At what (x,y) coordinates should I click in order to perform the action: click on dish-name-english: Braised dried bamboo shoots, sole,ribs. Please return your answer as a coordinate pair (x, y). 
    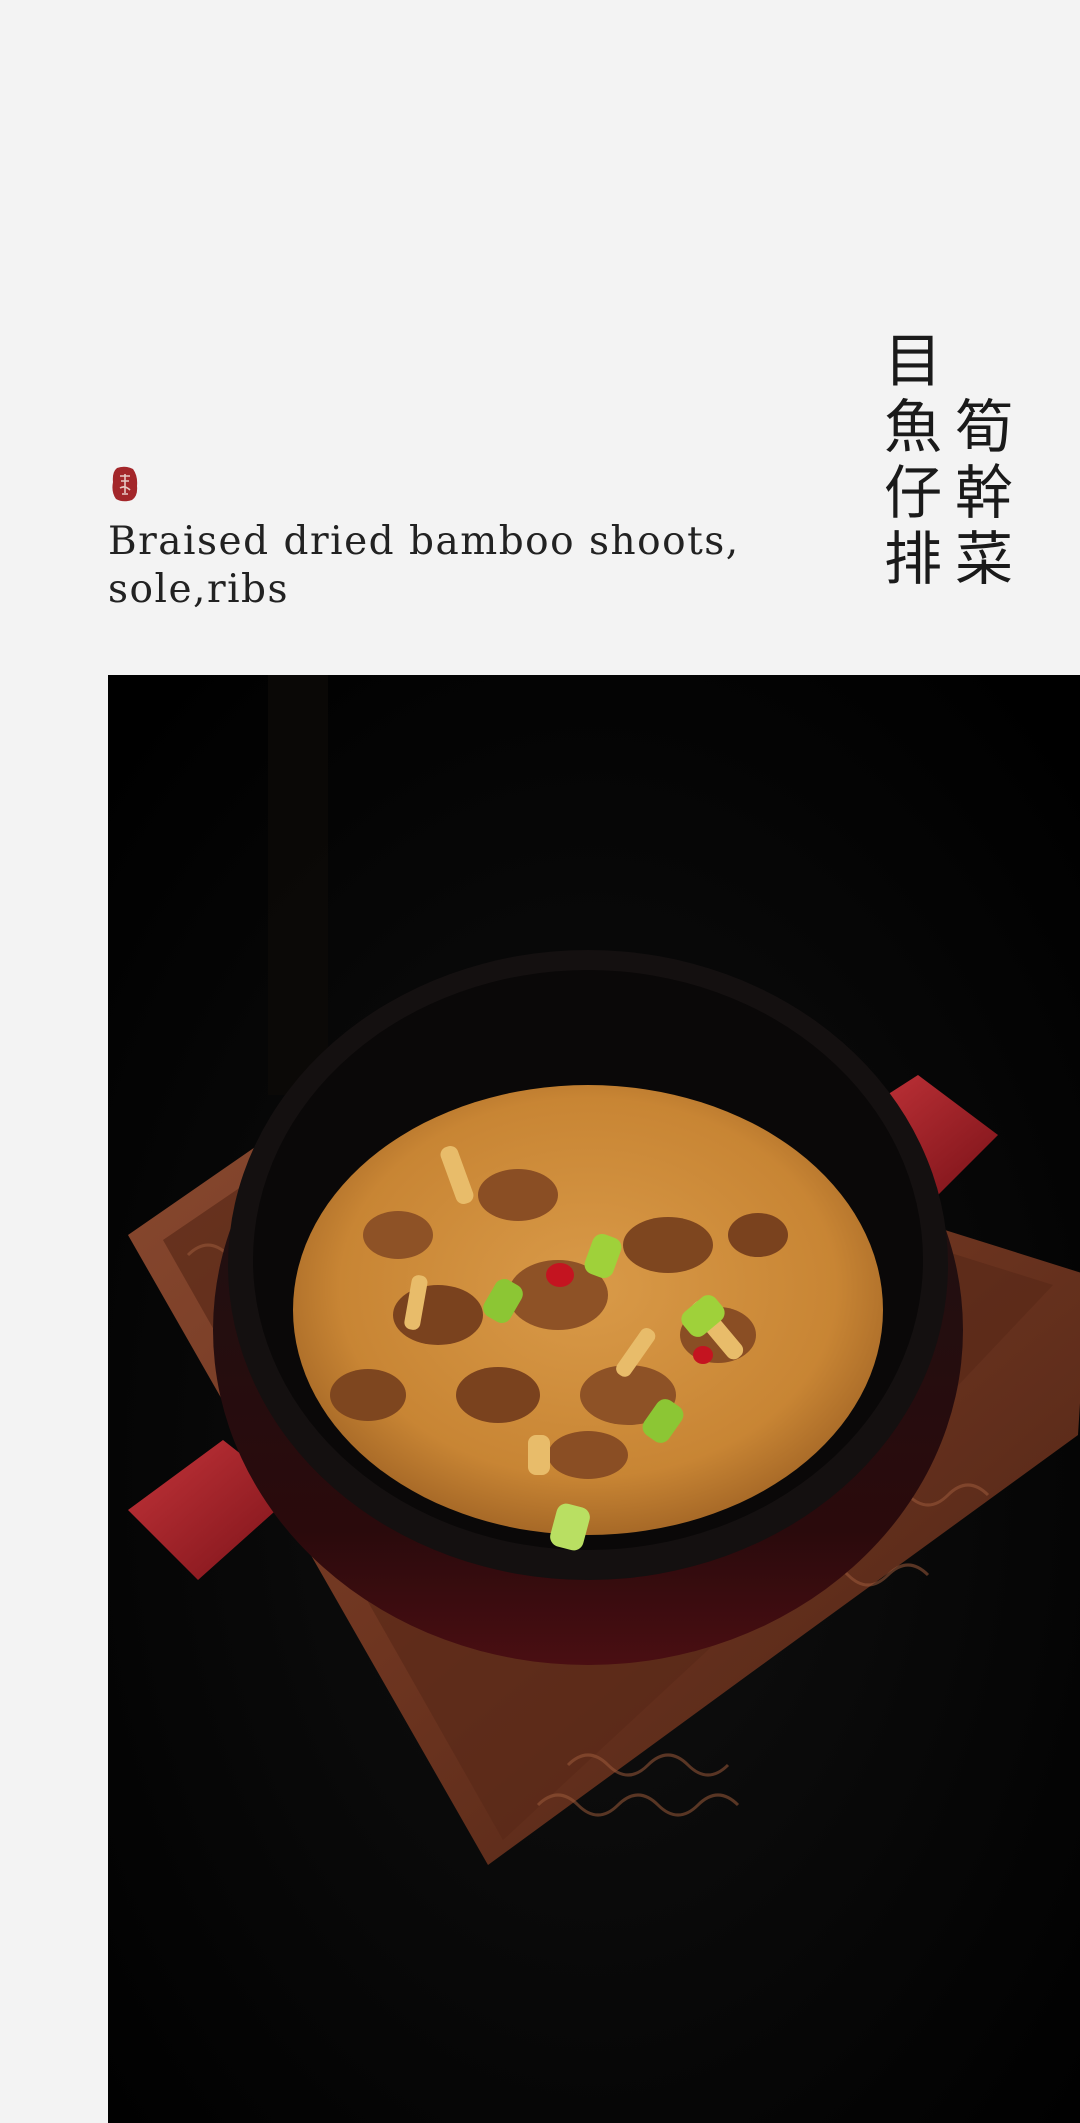
    Looking at the image, I should click on (428, 566).